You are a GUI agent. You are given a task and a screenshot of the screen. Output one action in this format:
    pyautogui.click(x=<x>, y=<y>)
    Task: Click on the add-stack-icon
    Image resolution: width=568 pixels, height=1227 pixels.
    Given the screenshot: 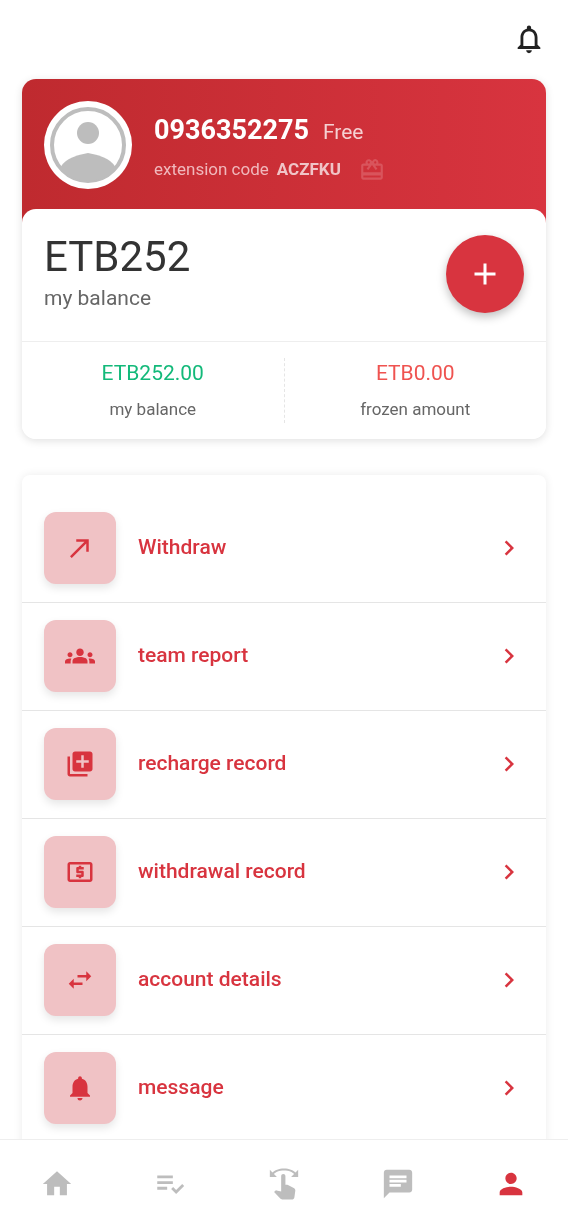 What is the action you would take?
    pyautogui.click(x=80, y=764)
    